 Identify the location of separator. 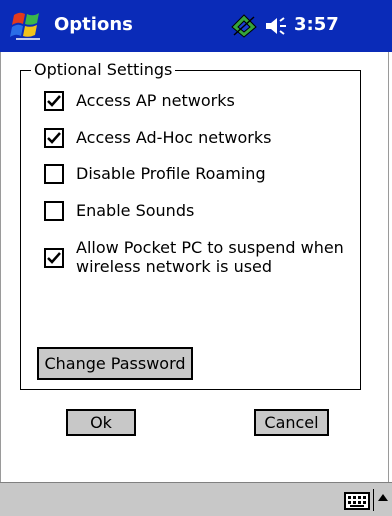
(373, 500).